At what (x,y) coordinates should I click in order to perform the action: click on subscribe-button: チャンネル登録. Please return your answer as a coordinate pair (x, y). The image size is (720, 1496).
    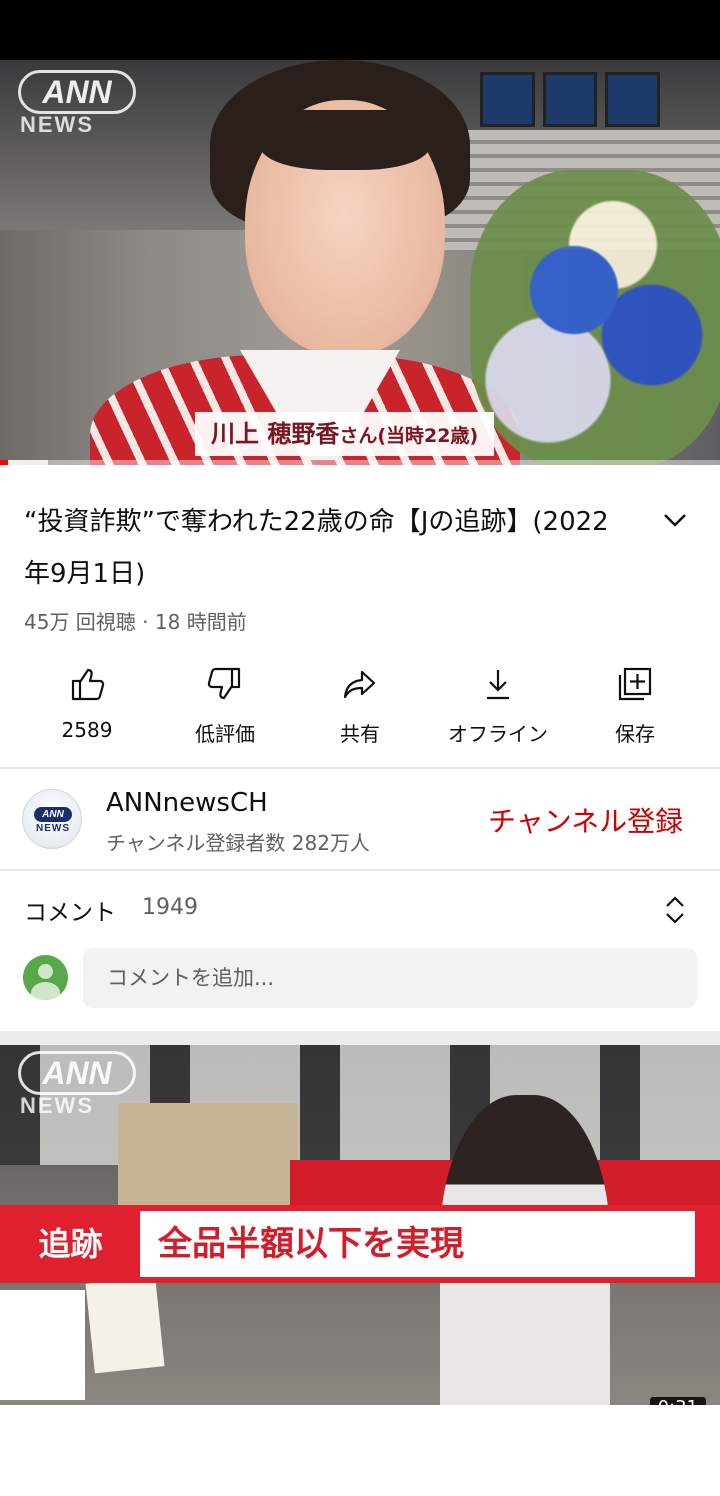
    Looking at the image, I should click on (585, 820).